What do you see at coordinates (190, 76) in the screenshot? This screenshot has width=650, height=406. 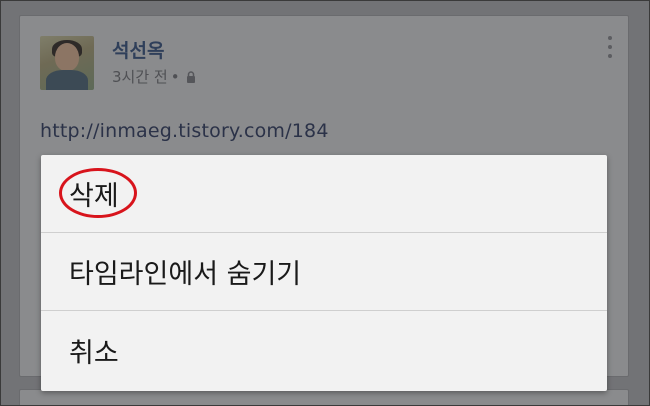 I see `lock-icon` at bounding box center [190, 76].